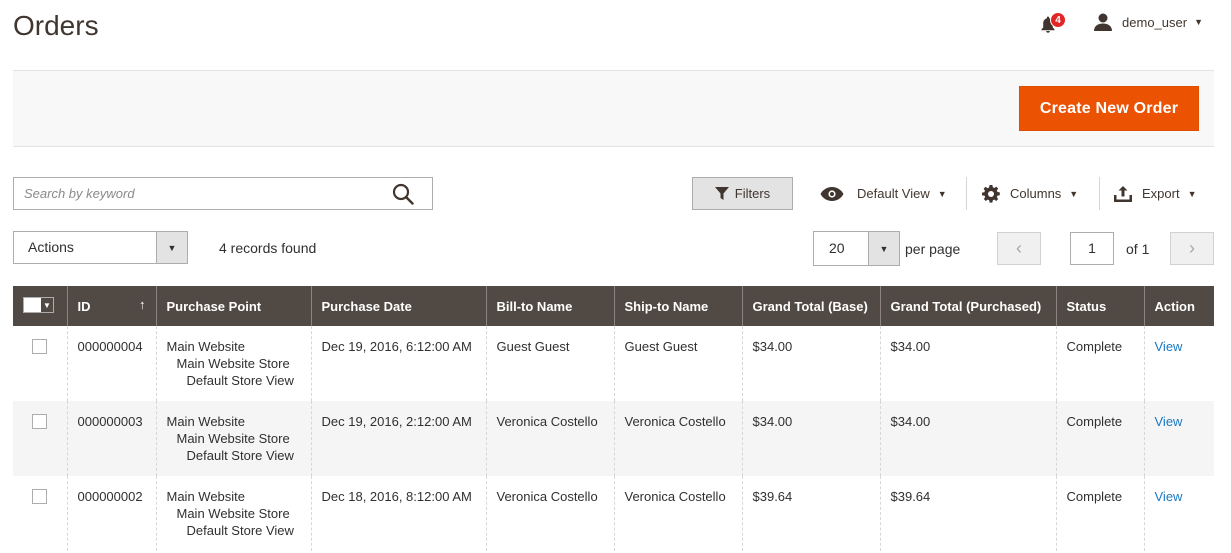  What do you see at coordinates (837, 248) in the screenshot?
I see `per-page-value: 20` at bounding box center [837, 248].